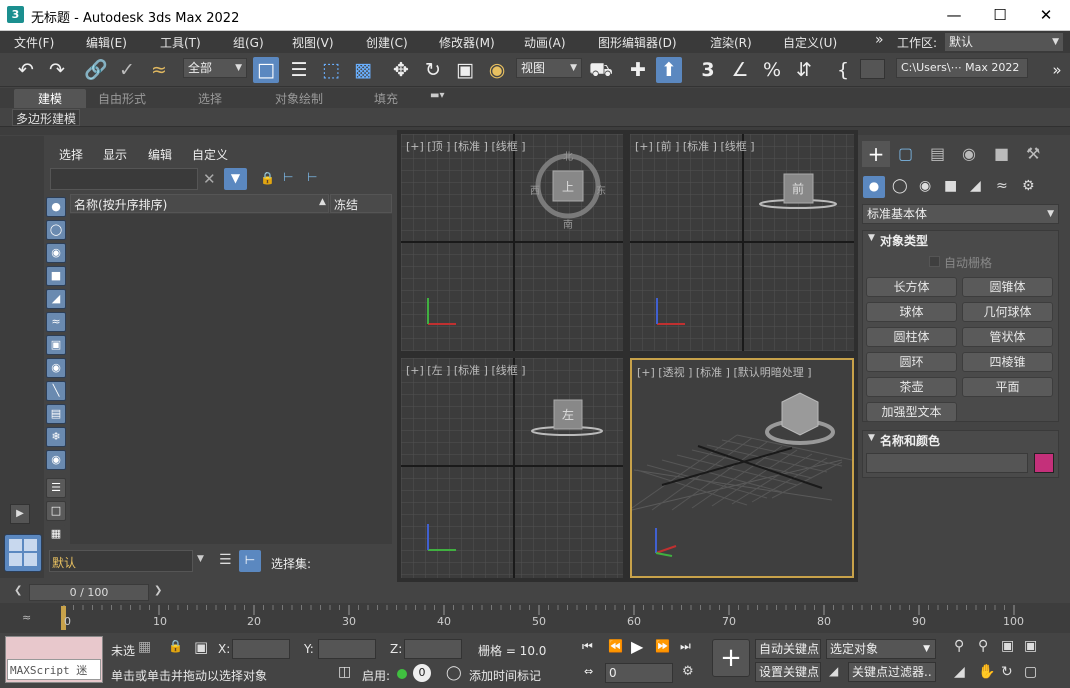  What do you see at coordinates (871, 238) in the screenshot?
I see `rollout-collapse-icon: ▼` at bounding box center [871, 238].